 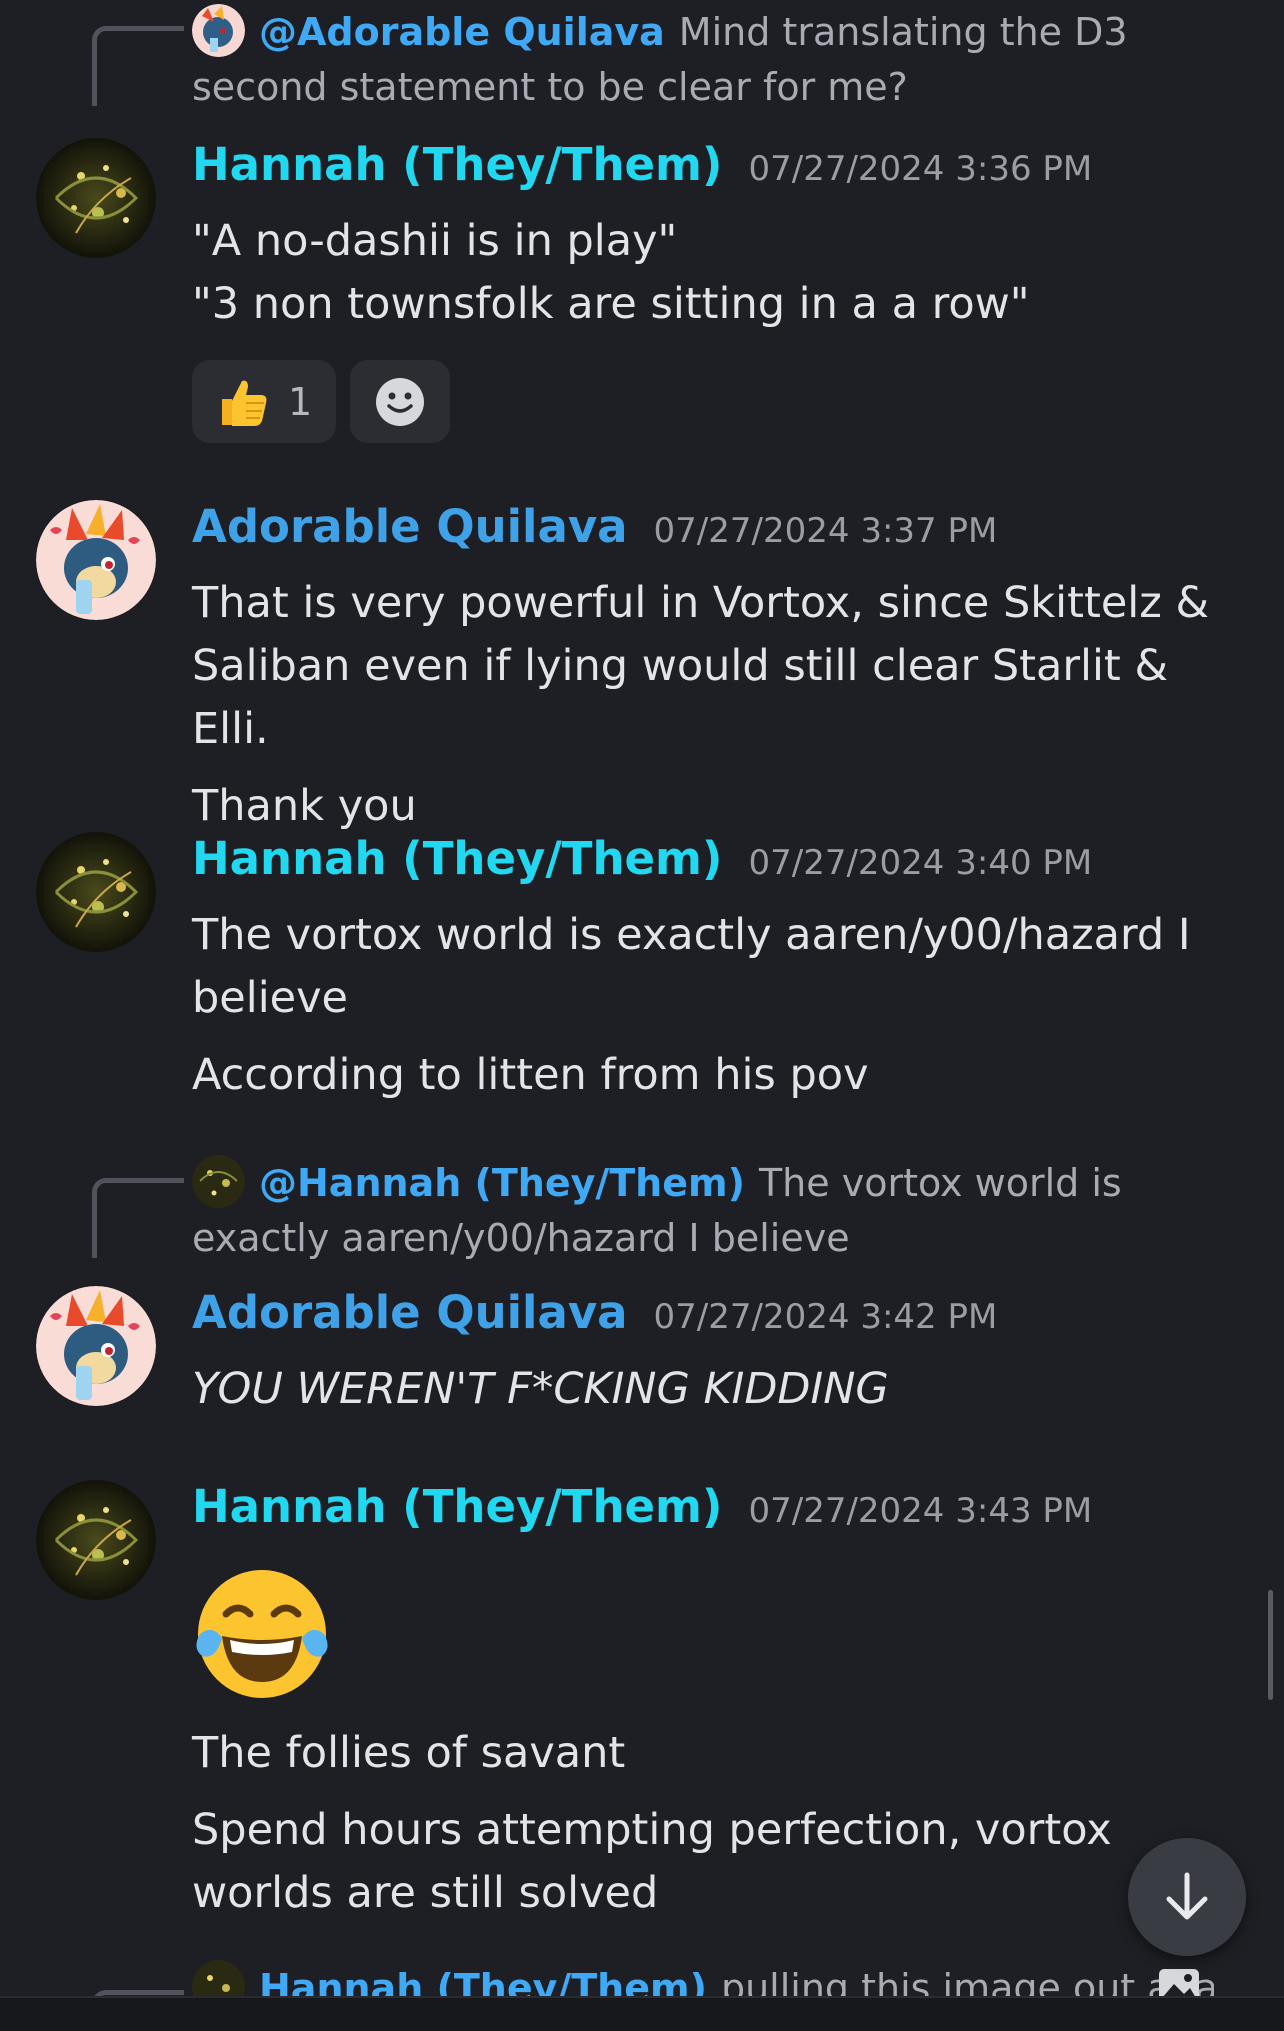 What do you see at coordinates (540, 1389) in the screenshot?
I see `message-text: YOU WEREN'T F*CKING KIDDING` at bounding box center [540, 1389].